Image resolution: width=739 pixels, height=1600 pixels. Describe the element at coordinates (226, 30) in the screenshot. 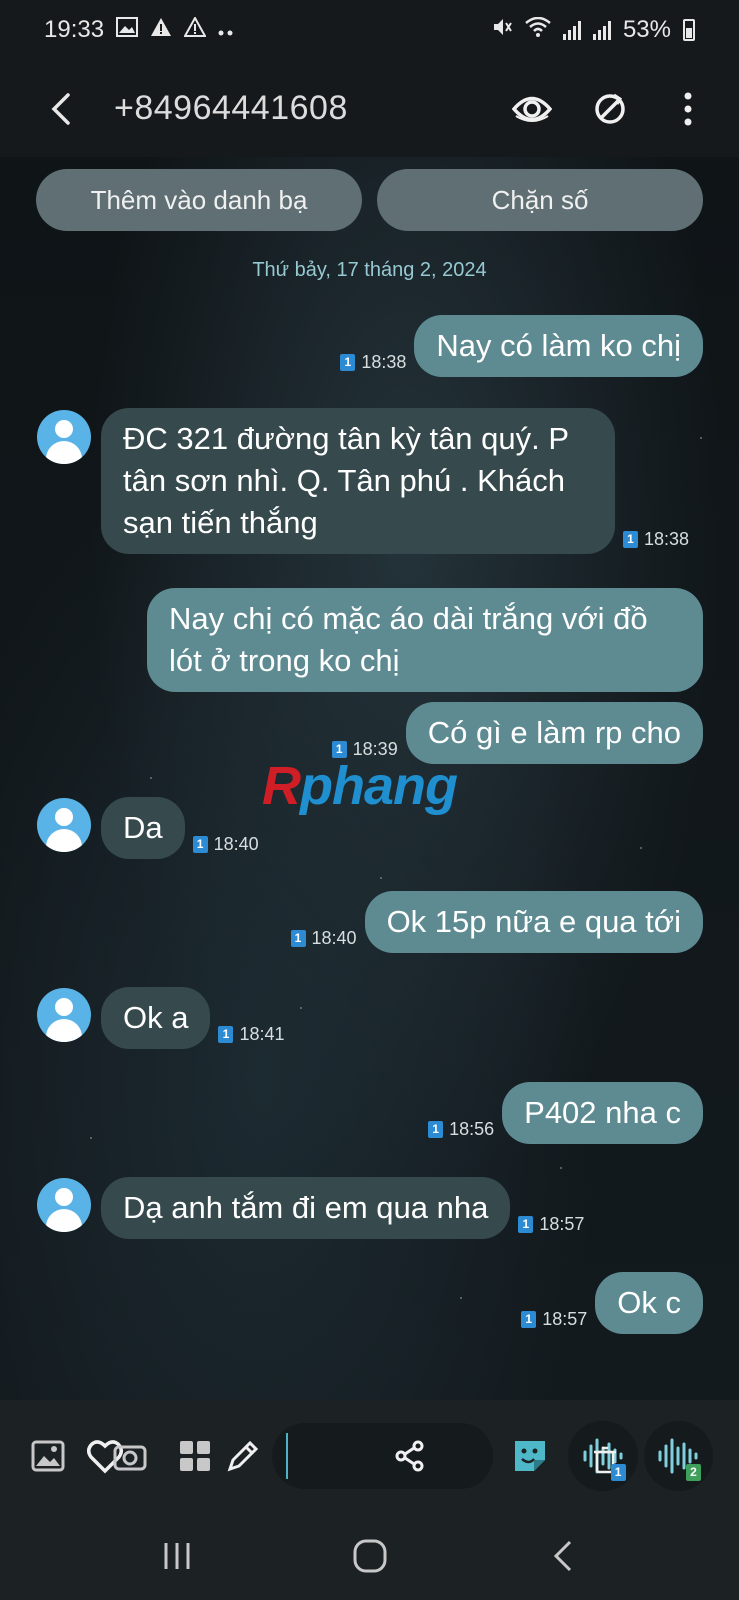

I see `more-dots-icon` at that location.